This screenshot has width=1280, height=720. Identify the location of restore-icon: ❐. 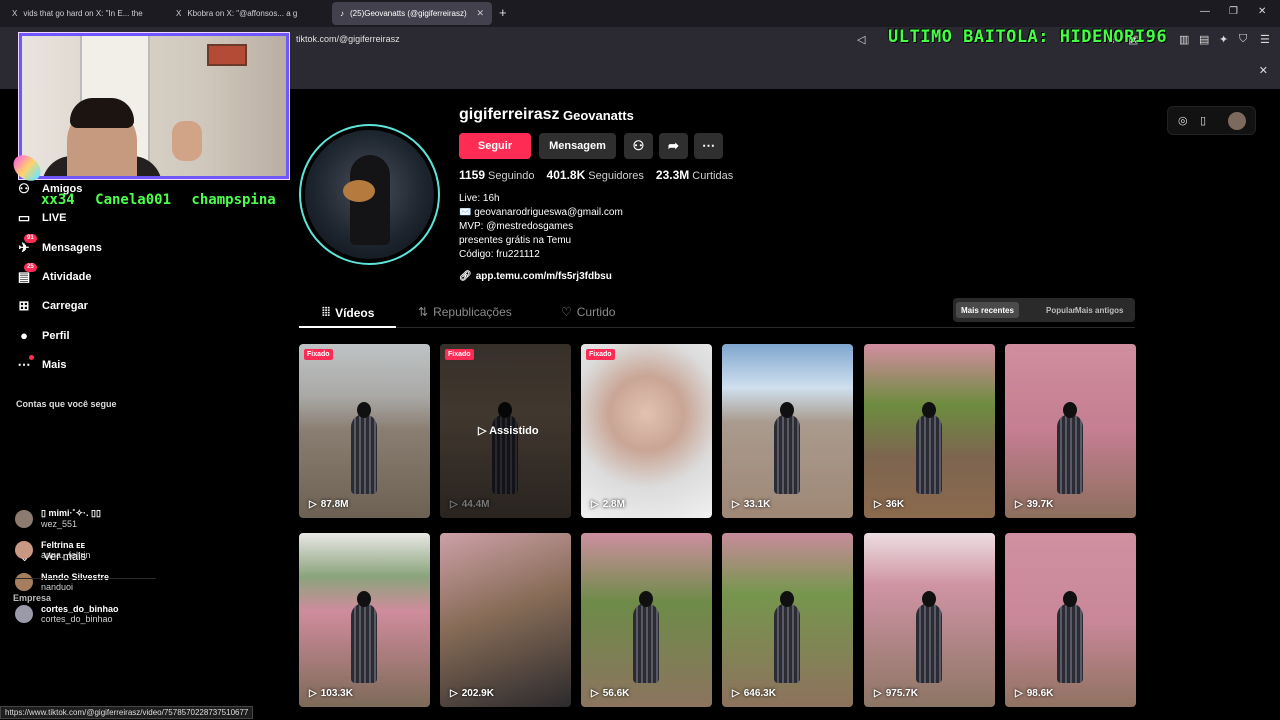
(1233, 11).